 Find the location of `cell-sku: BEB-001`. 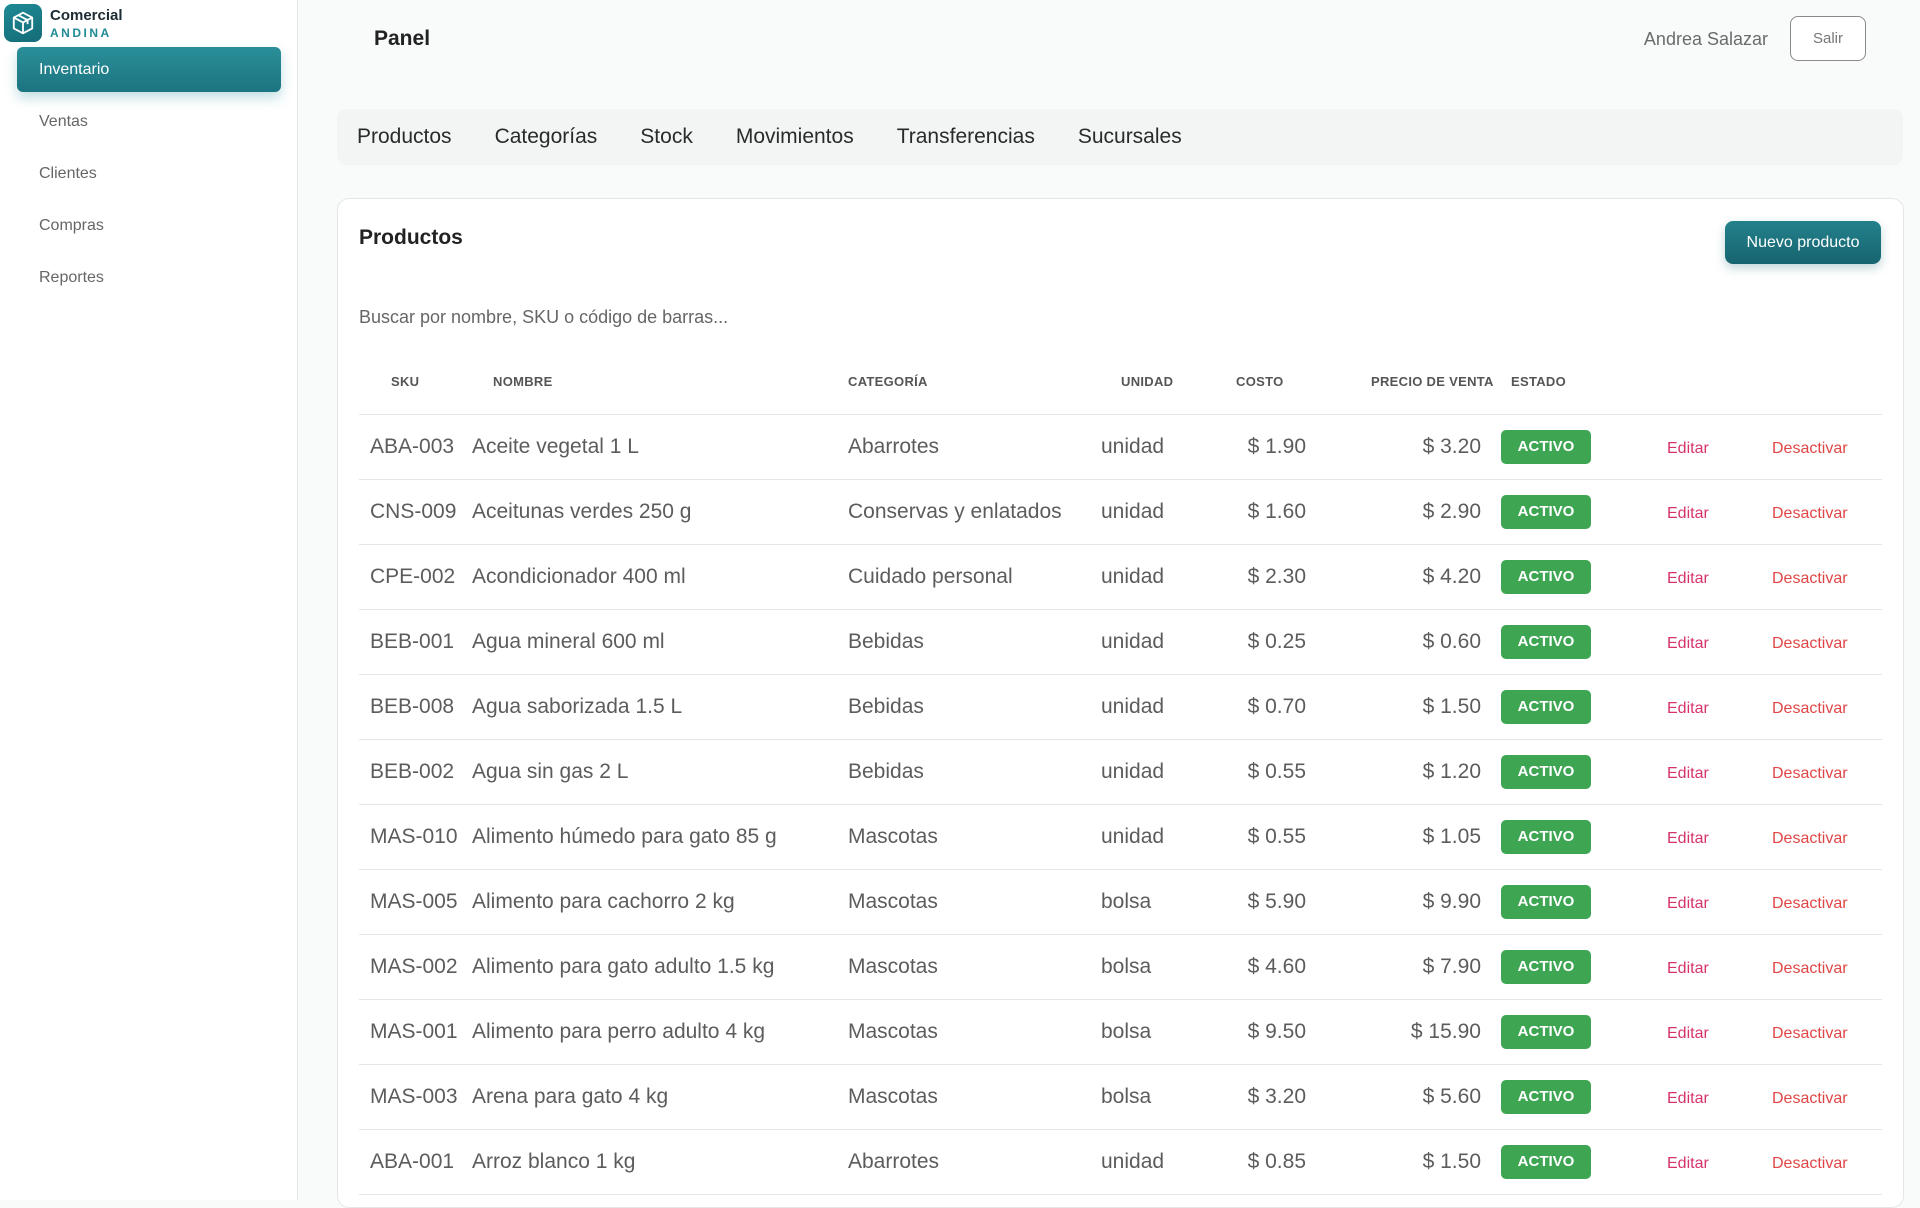

cell-sku: BEB-001 is located at coordinates (415, 642).